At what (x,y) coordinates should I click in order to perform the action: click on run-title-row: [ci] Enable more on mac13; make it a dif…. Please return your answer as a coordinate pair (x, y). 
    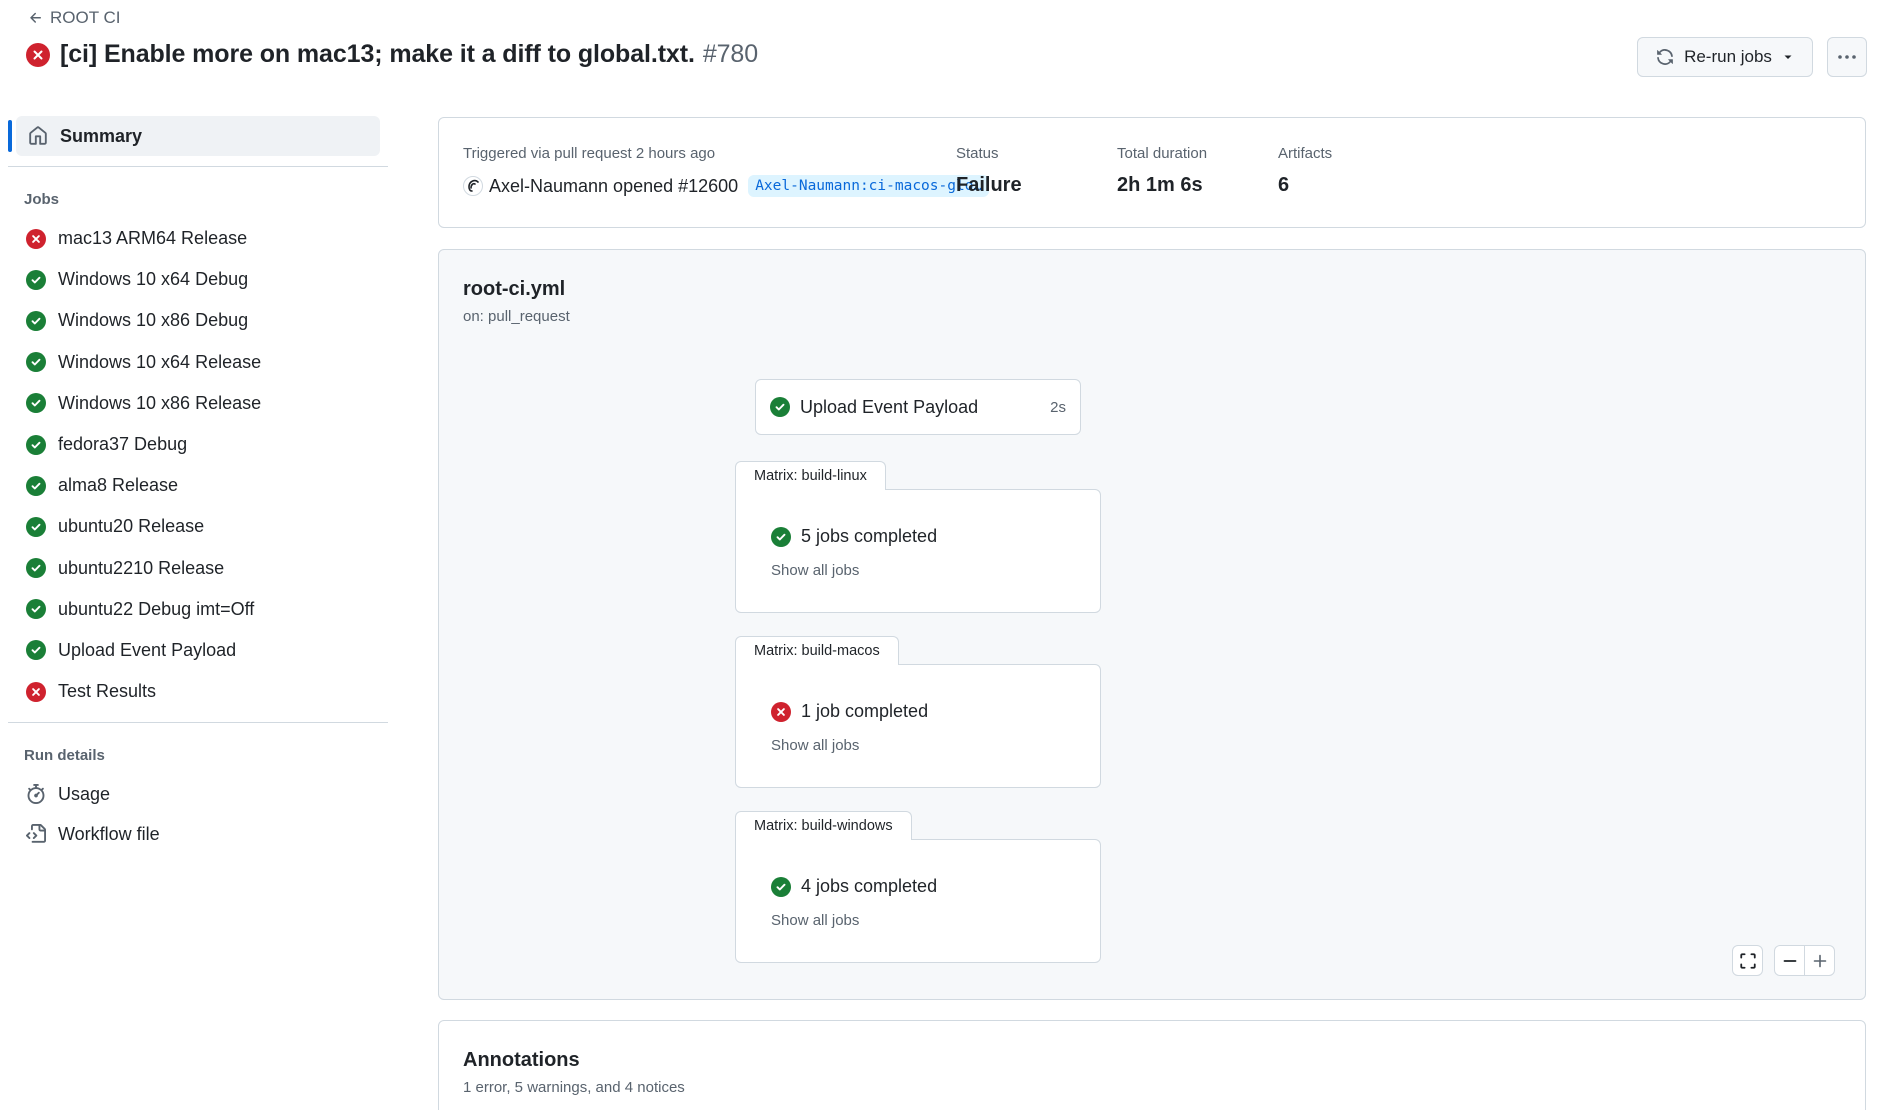
    Looking at the image, I should click on (392, 54).